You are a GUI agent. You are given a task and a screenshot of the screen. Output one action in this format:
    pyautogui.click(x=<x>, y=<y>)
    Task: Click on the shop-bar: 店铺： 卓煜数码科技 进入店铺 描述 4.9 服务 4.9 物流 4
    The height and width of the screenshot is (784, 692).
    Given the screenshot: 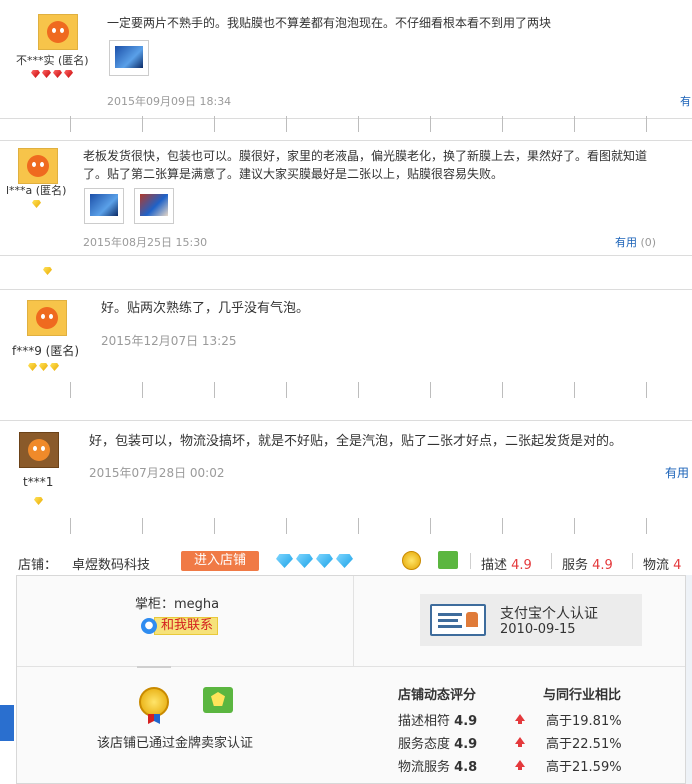 What is the action you would take?
    pyautogui.click(x=346, y=561)
    